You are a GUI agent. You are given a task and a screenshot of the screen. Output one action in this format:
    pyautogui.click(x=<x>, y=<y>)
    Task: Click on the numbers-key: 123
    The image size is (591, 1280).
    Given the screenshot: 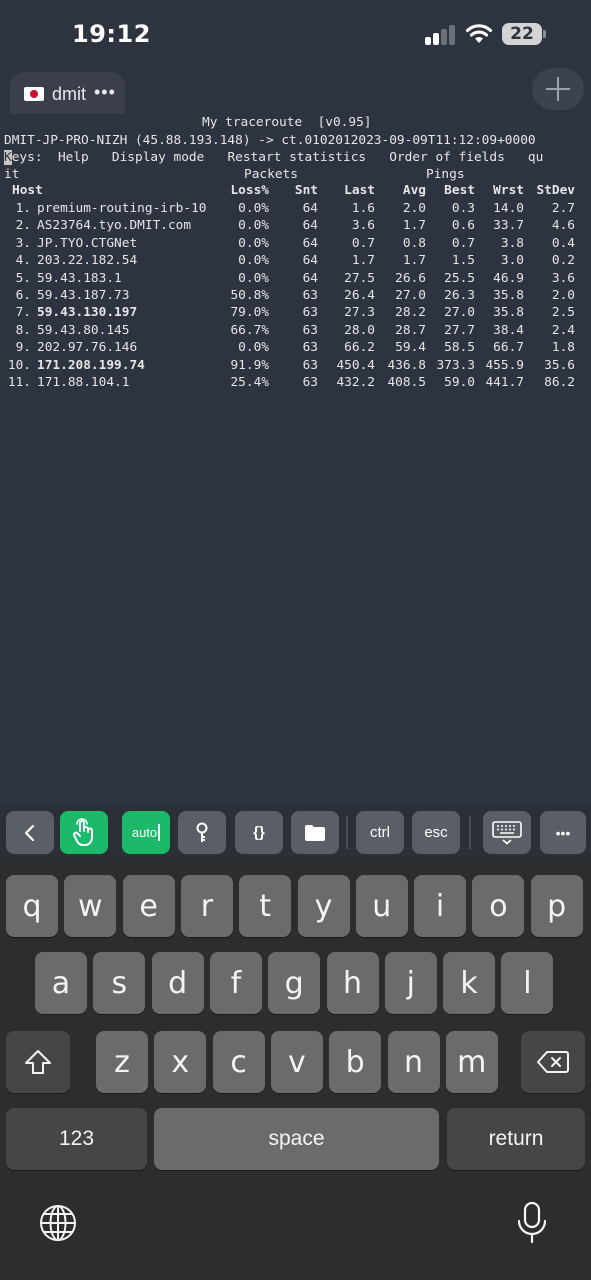 What is the action you would take?
    pyautogui.click(x=76, y=1139)
    